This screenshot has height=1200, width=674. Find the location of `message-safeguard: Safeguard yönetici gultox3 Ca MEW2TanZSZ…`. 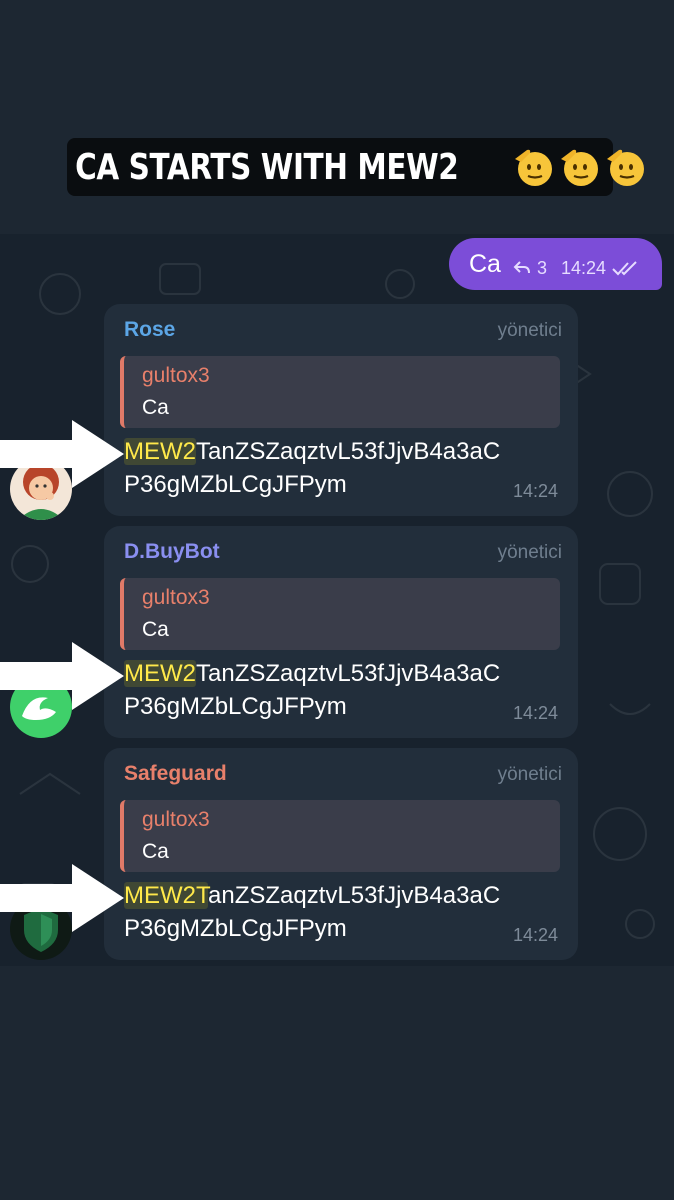

message-safeguard: Safeguard yönetici gultox3 Ca MEW2TanZSZ… is located at coordinates (341, 854).